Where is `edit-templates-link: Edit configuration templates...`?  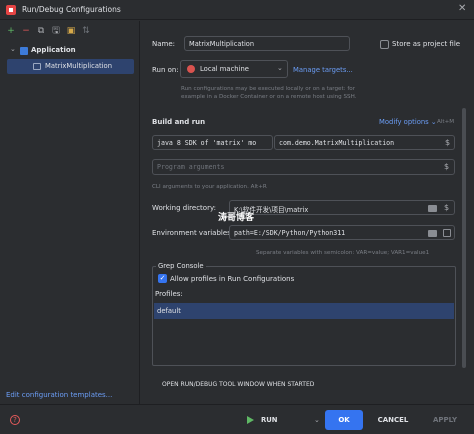
edit-templates-link: Edit configuration templates... is located at coordinates (59, 395).